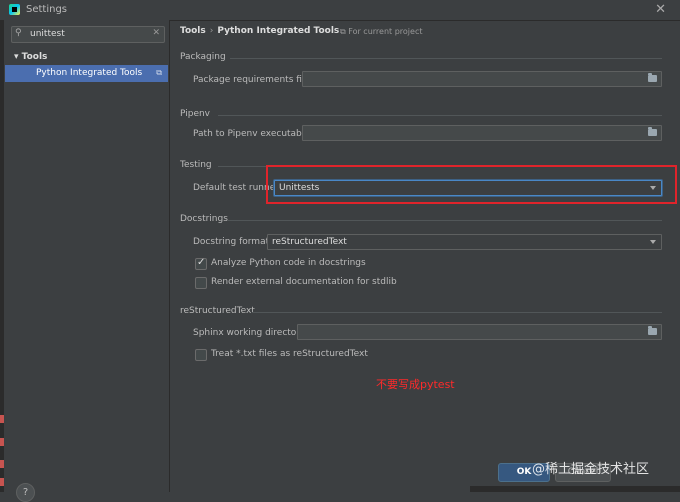 Image resolution: width=680 pixels, height=502 pixels. Describe the element at coordinates (583, 472) in the screenshot. I see `cancel-button: Cancel` at that location.